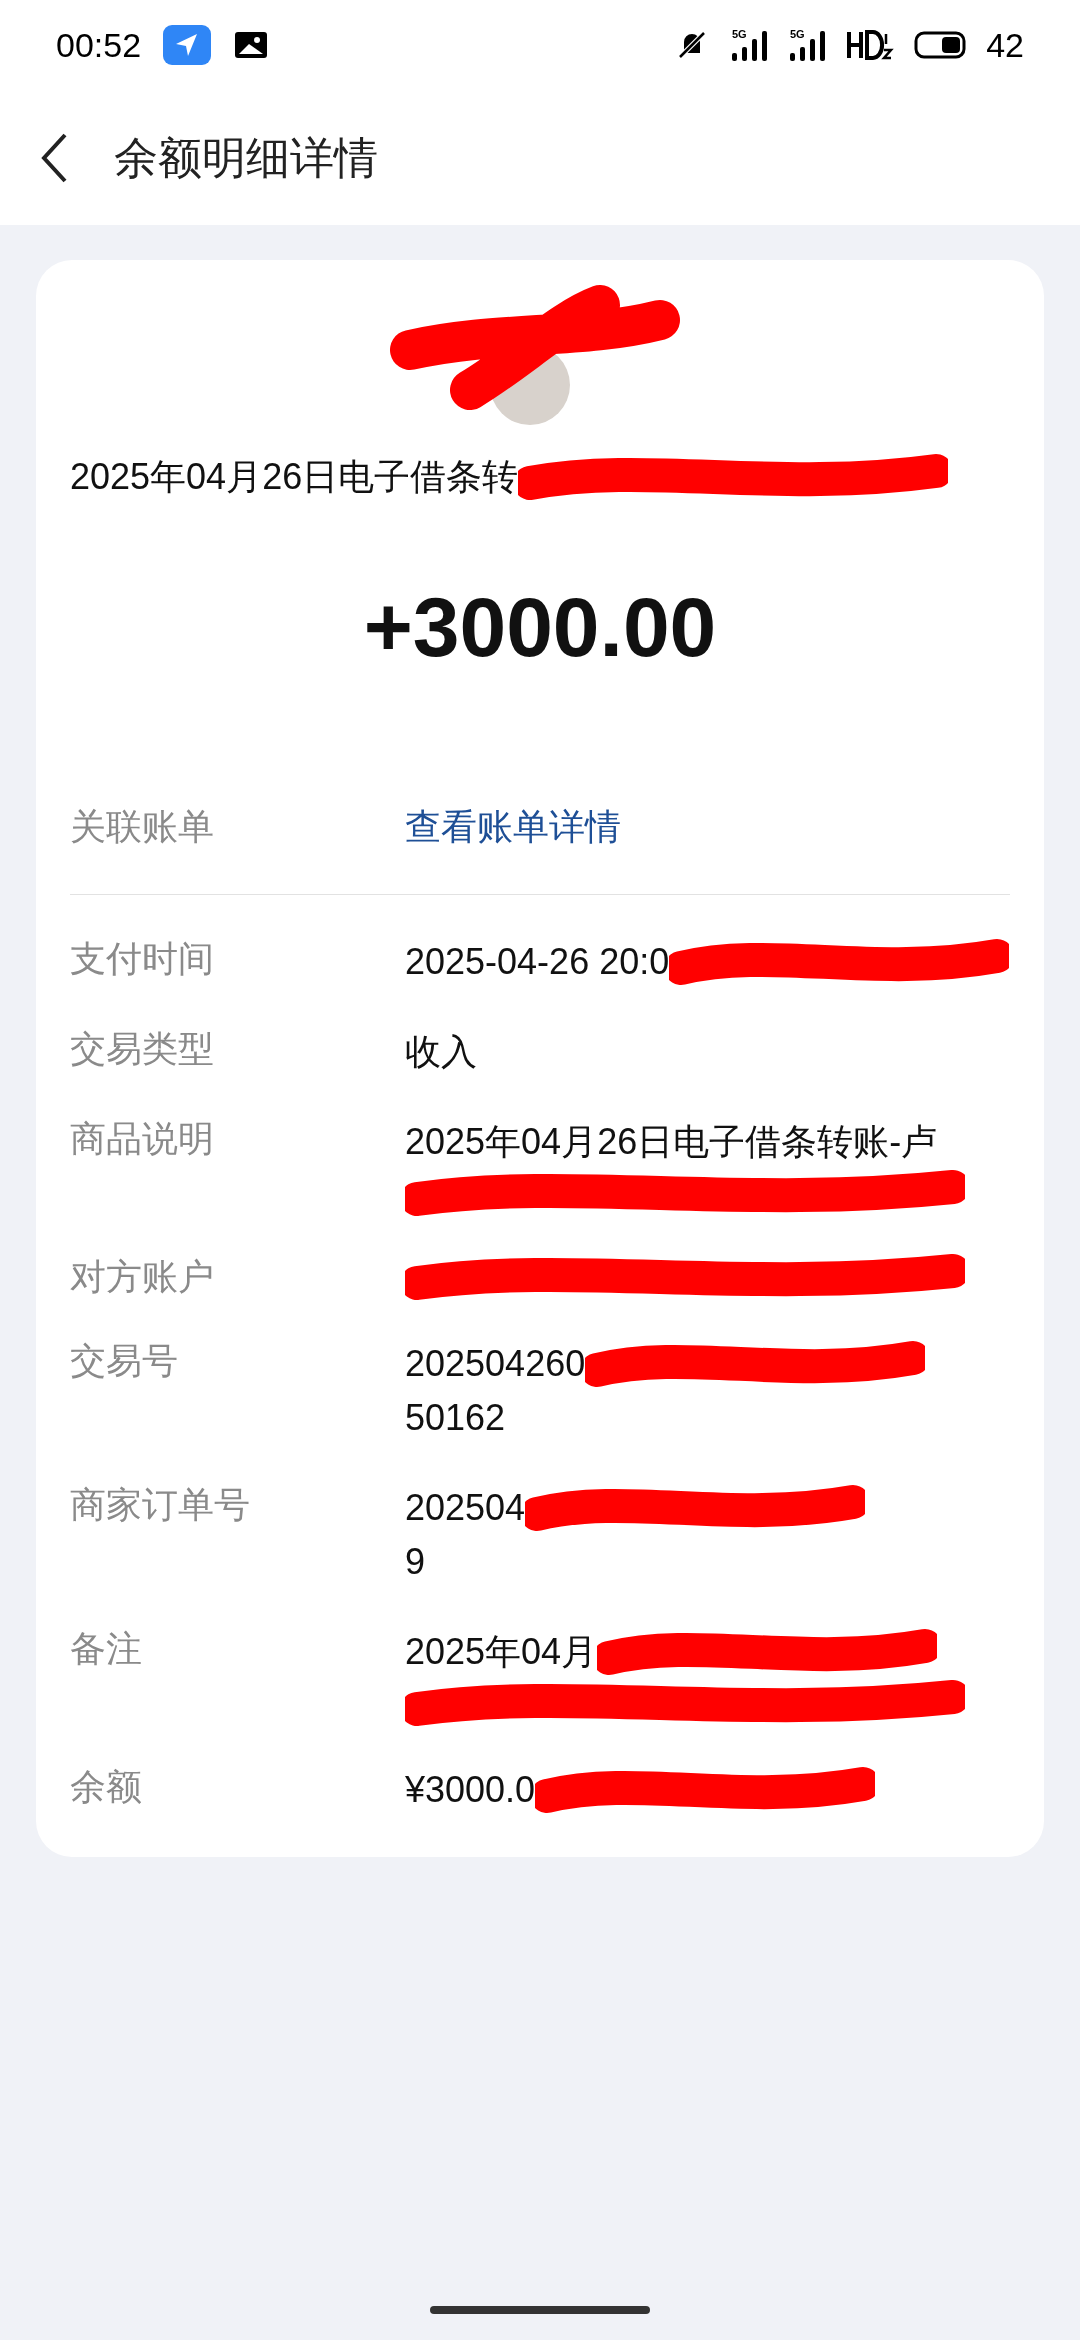 This screenshot has width=1080, height=2340. I want to click on page-title: 余额明细详情, so click(246, 157).